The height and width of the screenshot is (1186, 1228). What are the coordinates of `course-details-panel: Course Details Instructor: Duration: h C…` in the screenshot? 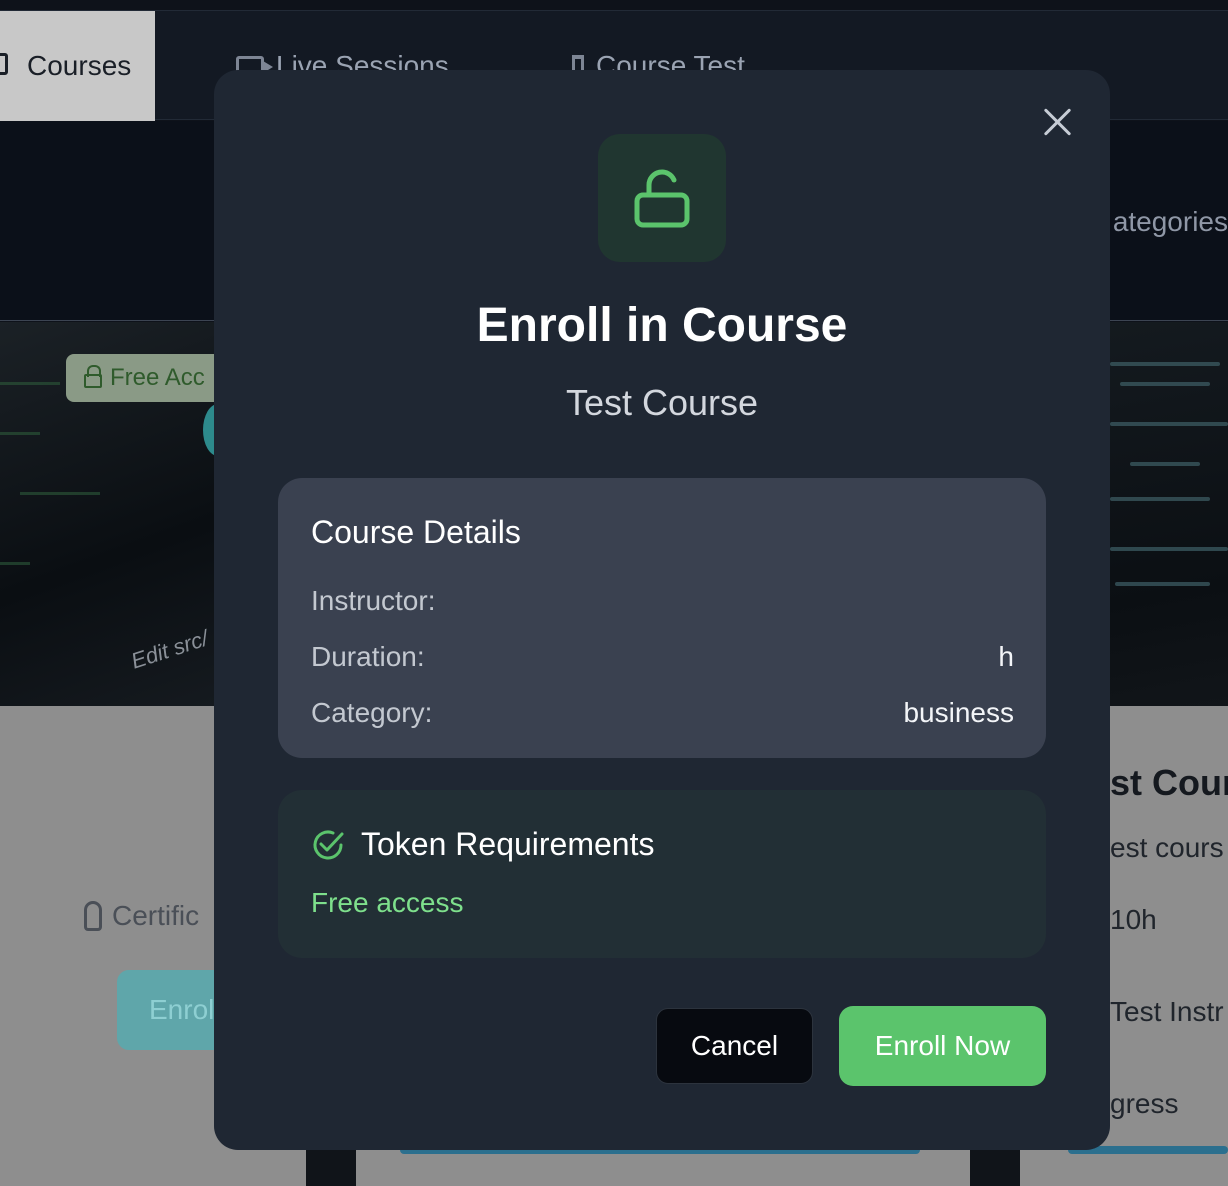 It's located at (662, 618).